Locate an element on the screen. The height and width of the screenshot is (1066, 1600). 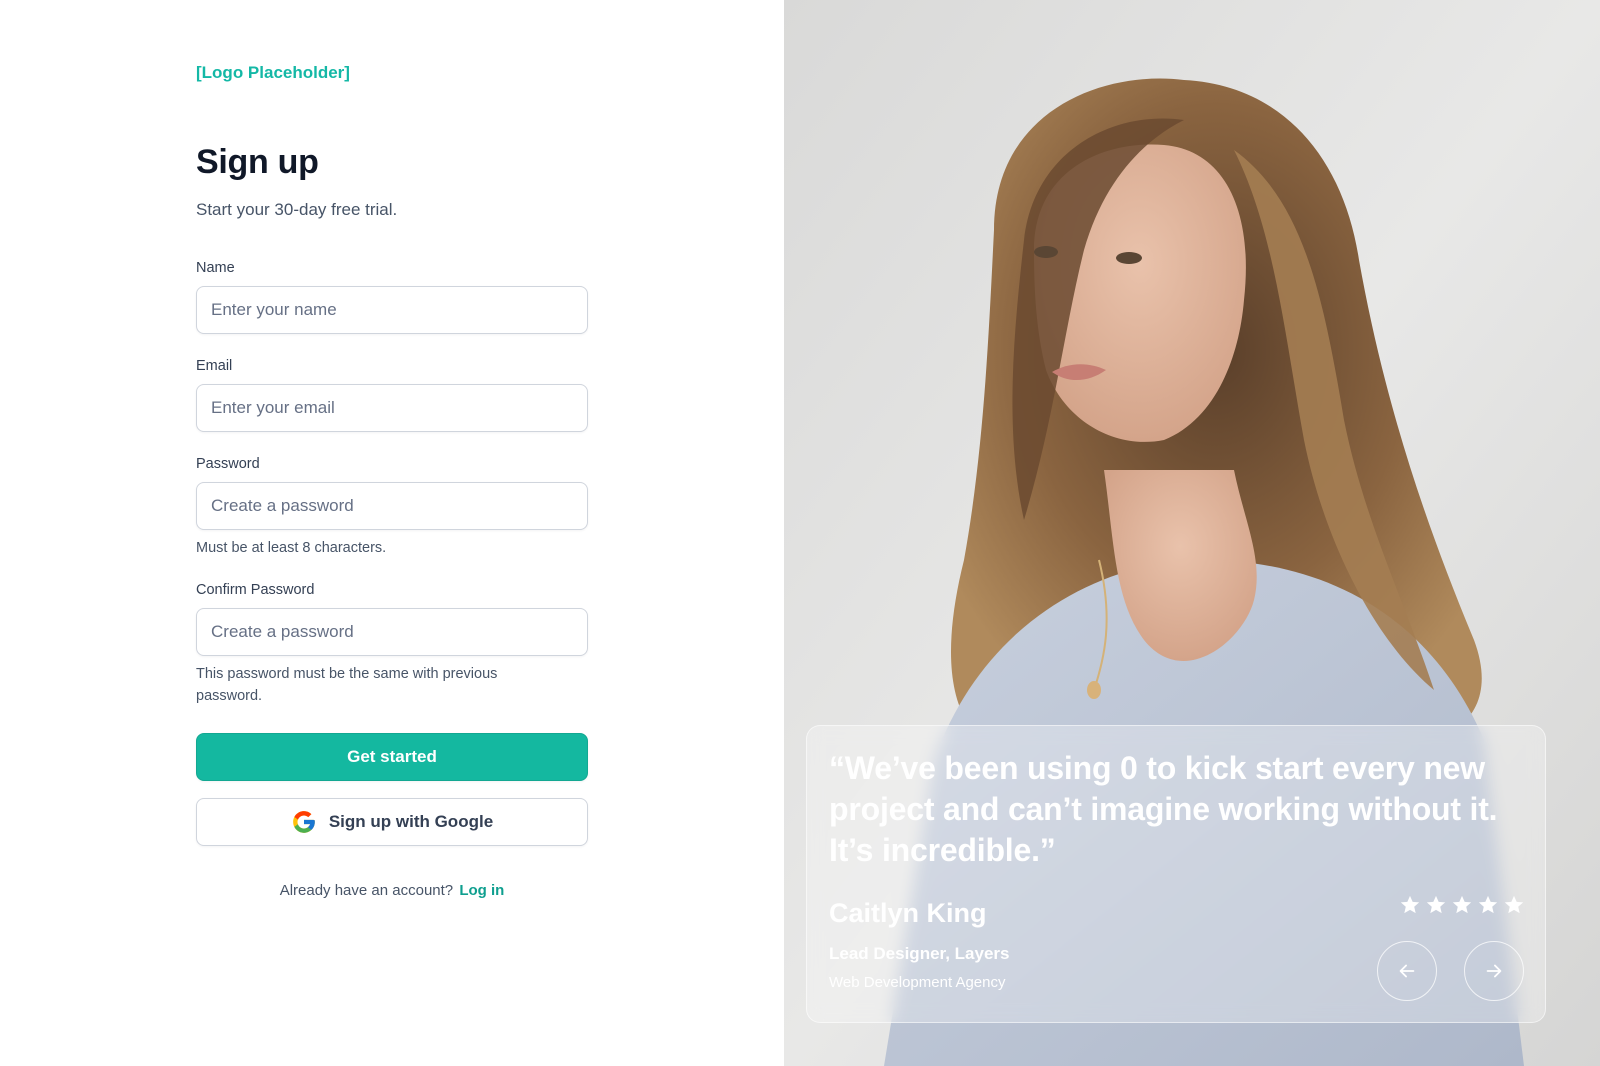
confirm-password-label: Confirm Password is located at coordinates (255, 590).